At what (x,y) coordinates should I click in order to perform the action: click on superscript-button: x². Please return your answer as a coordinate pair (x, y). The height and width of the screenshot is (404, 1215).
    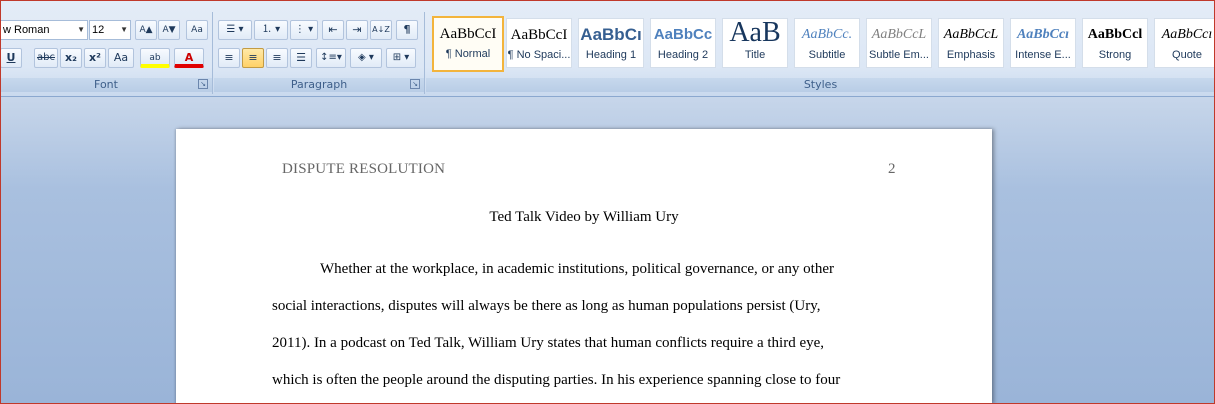
    Looking at the image, I should click on (95, 58).